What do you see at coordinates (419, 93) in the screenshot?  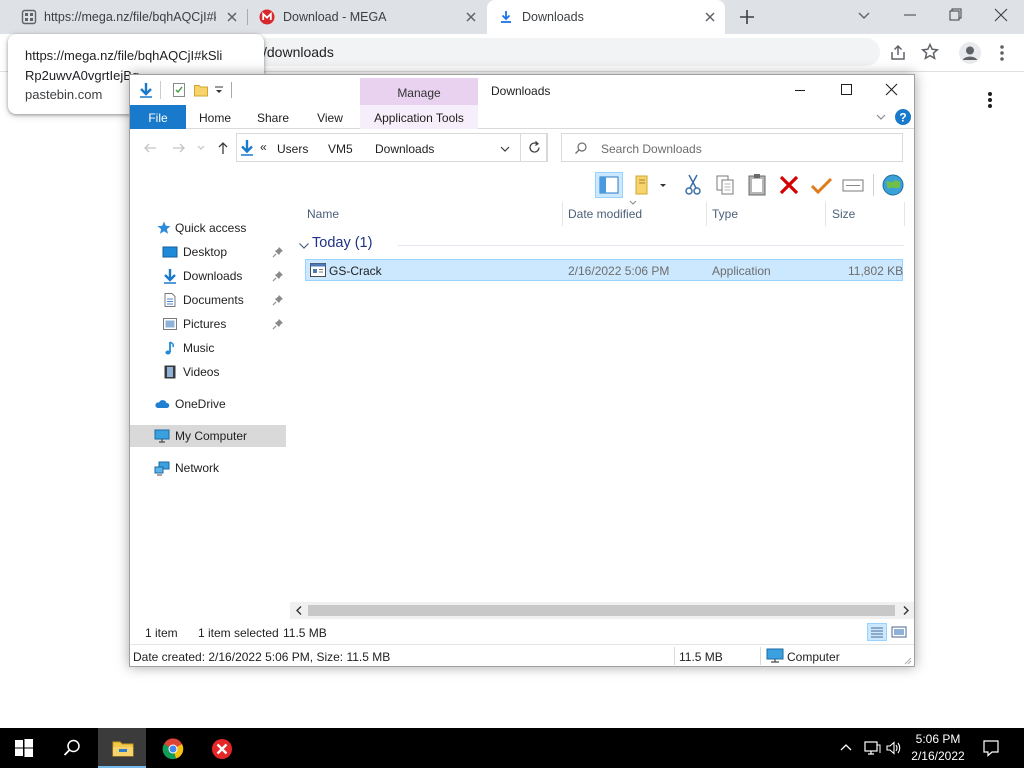 I see `manage-label: Manage` at bounding box center [419, 93].